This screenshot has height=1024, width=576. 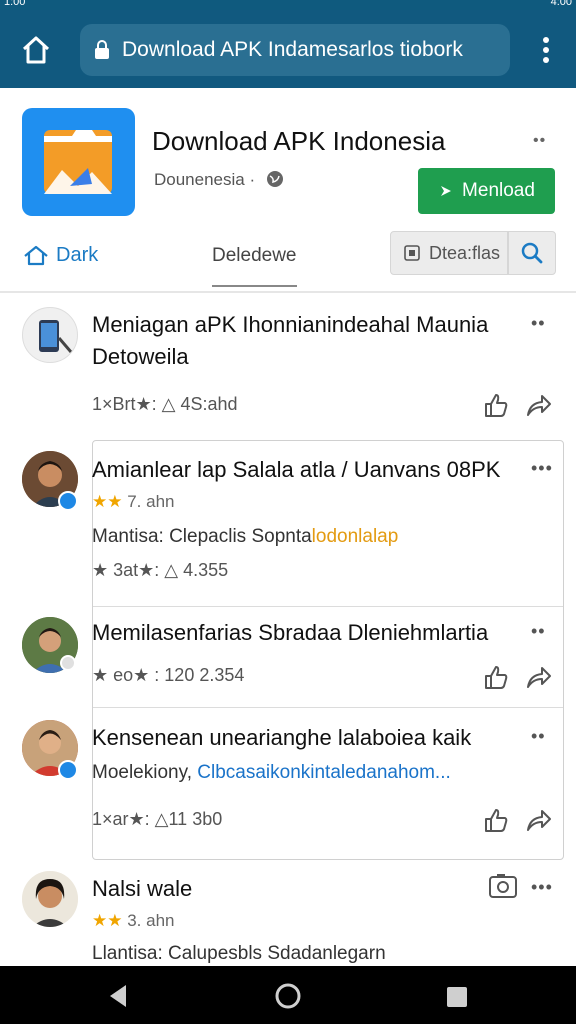 I want to click on tab-home: Dark, so click(x=60, y=255).